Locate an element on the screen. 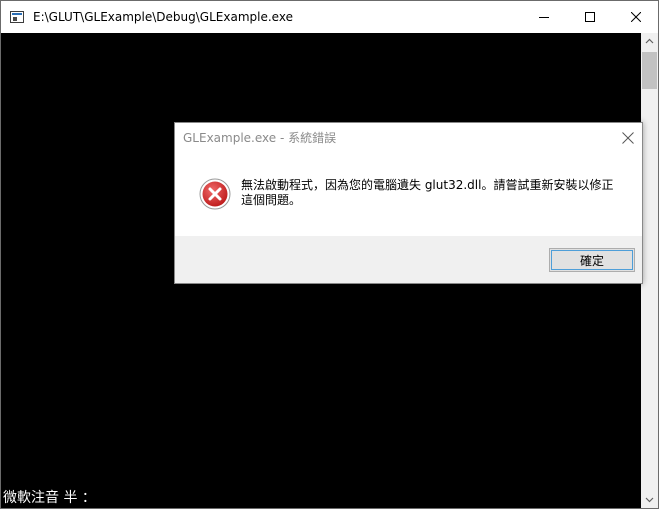  arrow-up-icon is located at coordinates (649, 41).